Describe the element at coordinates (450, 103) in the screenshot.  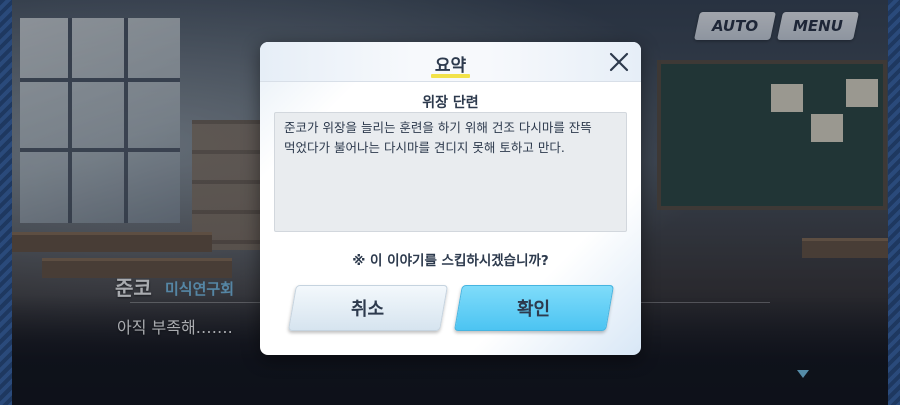
I see `summary-title: 위장 단련` at that location.